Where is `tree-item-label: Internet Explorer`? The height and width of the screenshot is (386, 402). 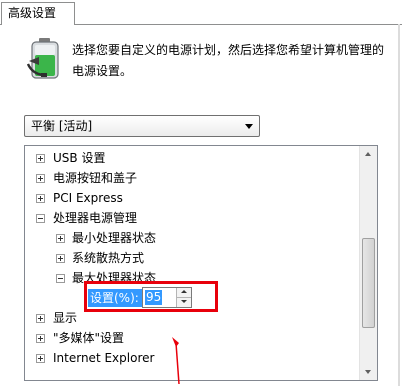 tree-item-label: Internet Explorer is located at coordinates (104, 358).